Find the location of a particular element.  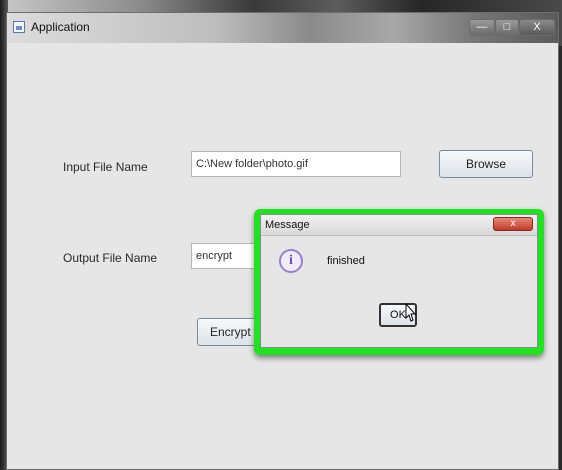

dialog-message: finished is located at coordinates (346, 261).